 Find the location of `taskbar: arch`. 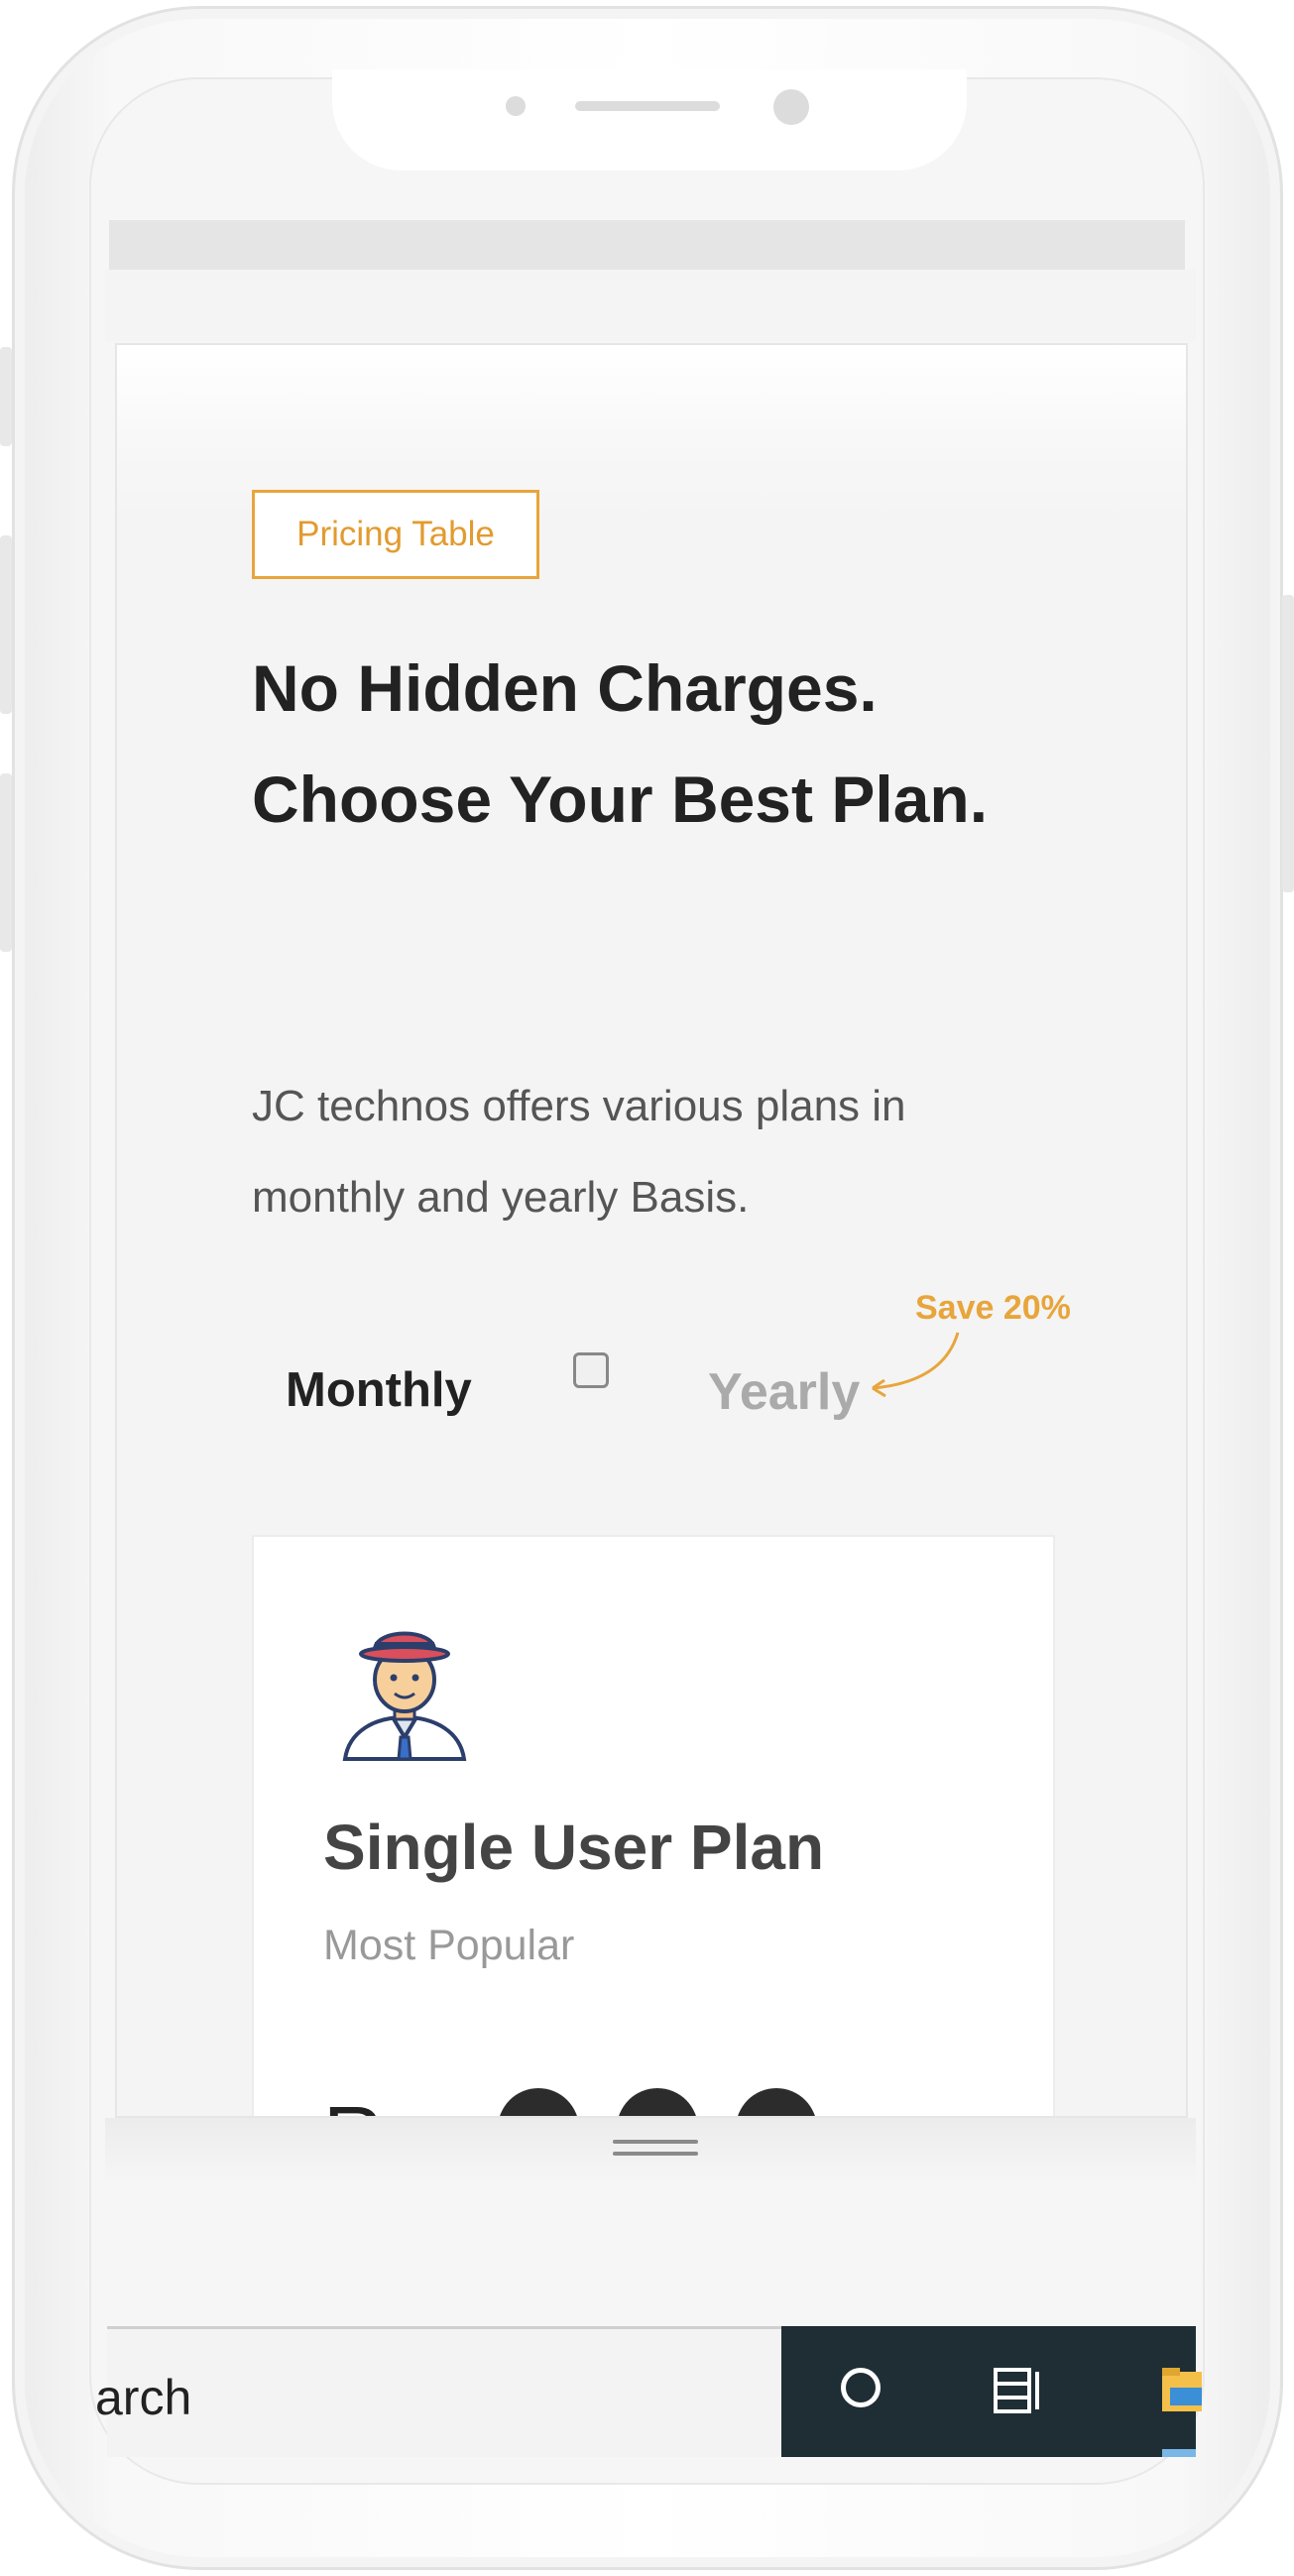

taskbar: arch is located at coordinates (648, 2391).